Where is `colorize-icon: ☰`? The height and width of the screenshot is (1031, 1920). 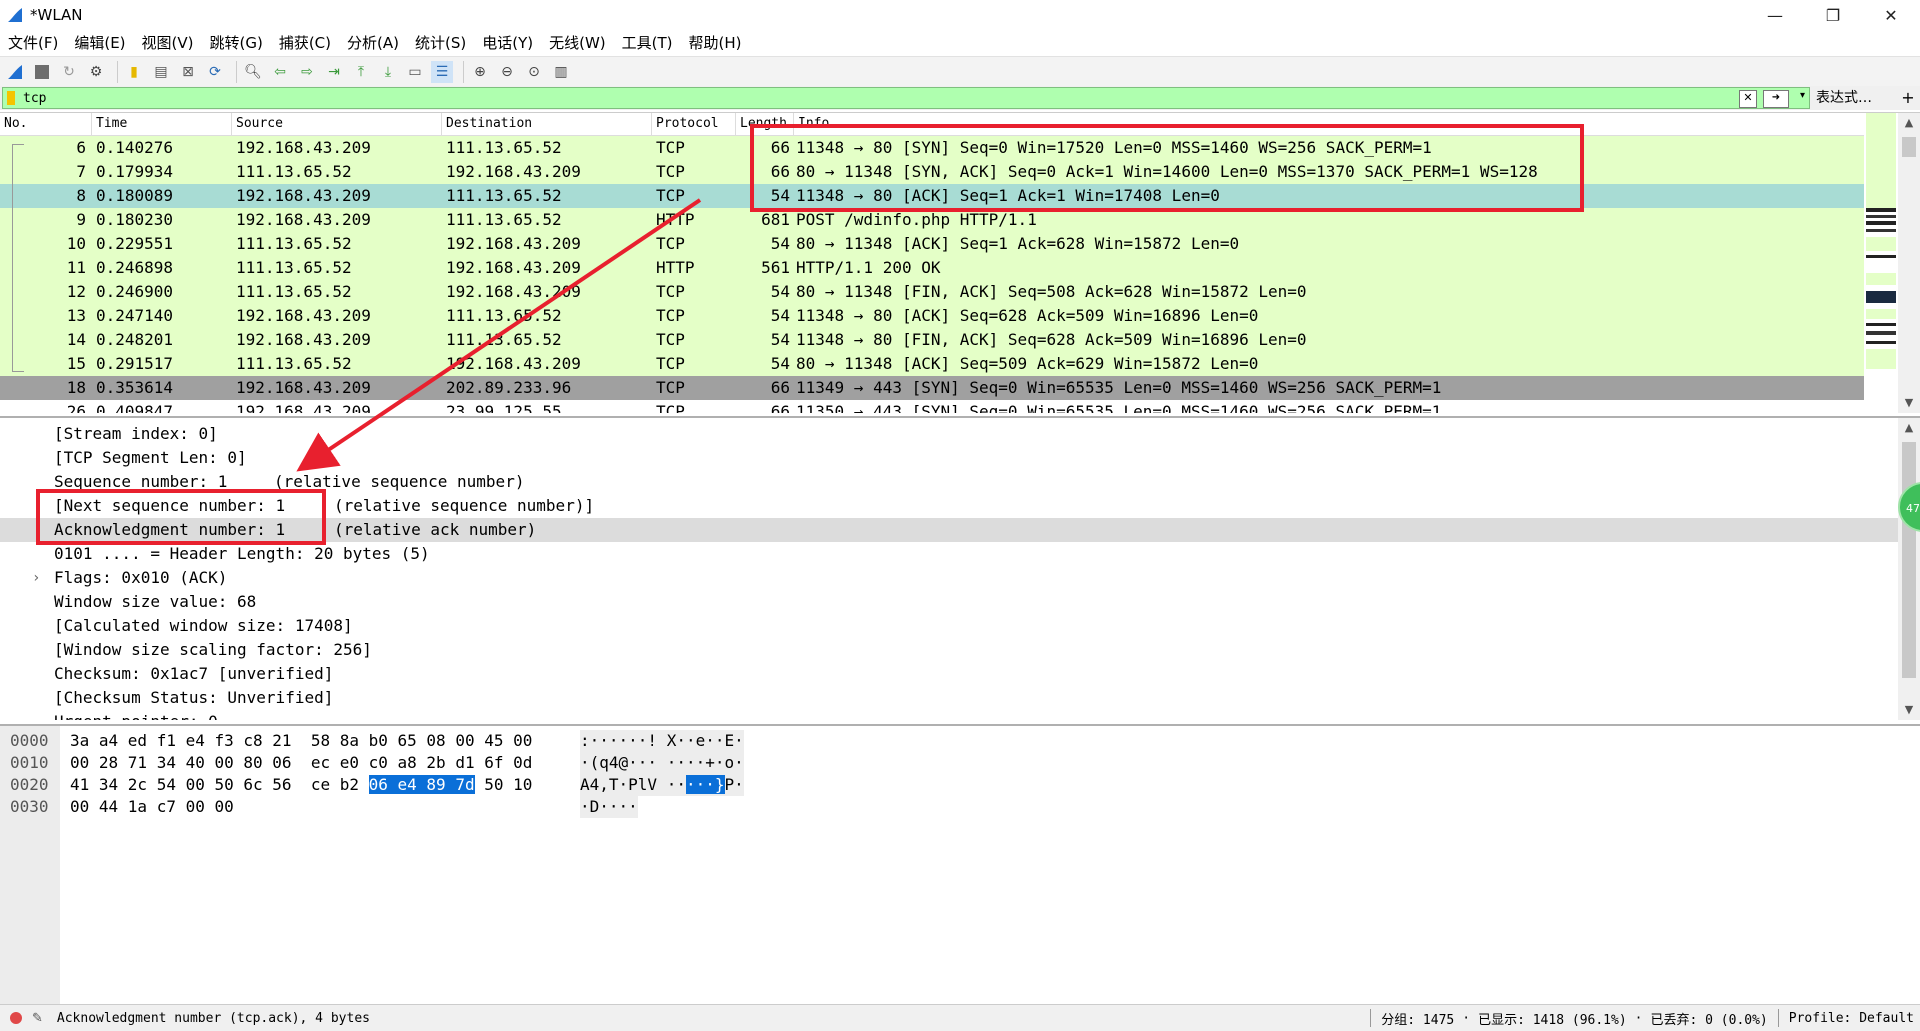 colorize-icon: ☰ is located at coordinates (442, 71).